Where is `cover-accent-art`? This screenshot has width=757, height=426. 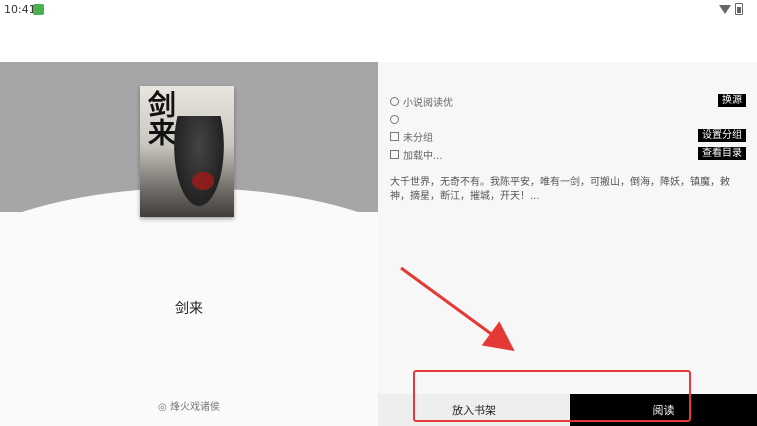 cover-accent-art is located at coordinates (203, 181).